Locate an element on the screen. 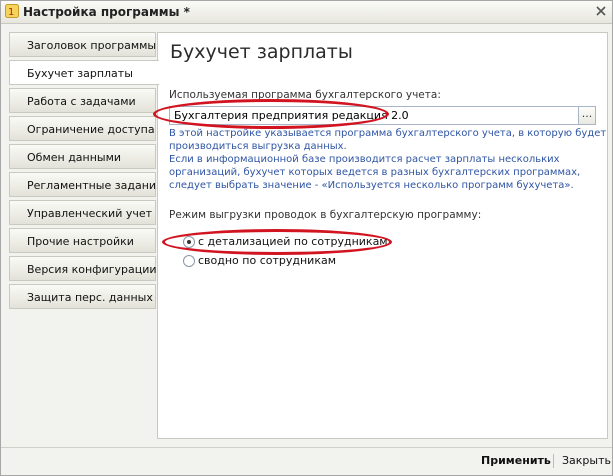 Image resolution: width=613 pixels, height=476 pixels. nav-tab-label: Заголовок программы is located at coordinates (92, 45).